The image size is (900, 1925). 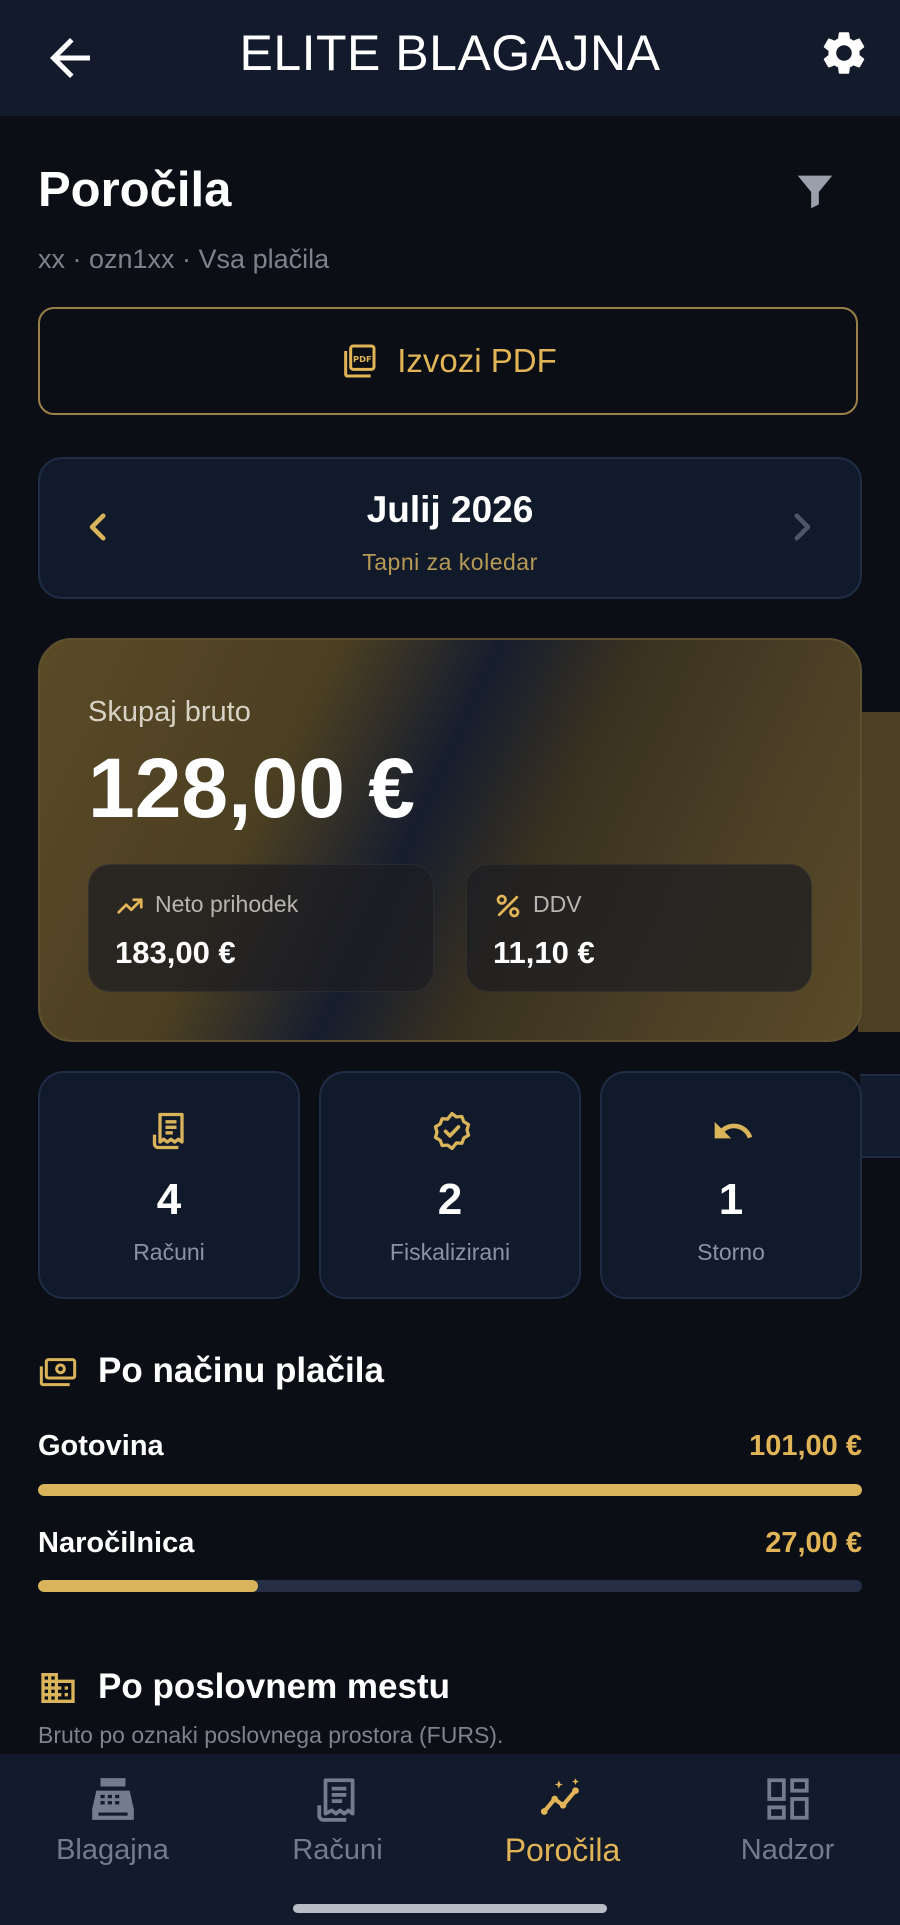 What do you see at coordinates (508, 906) in the screenshot?
I see `percent-icon` at bounding box center [508, 906].